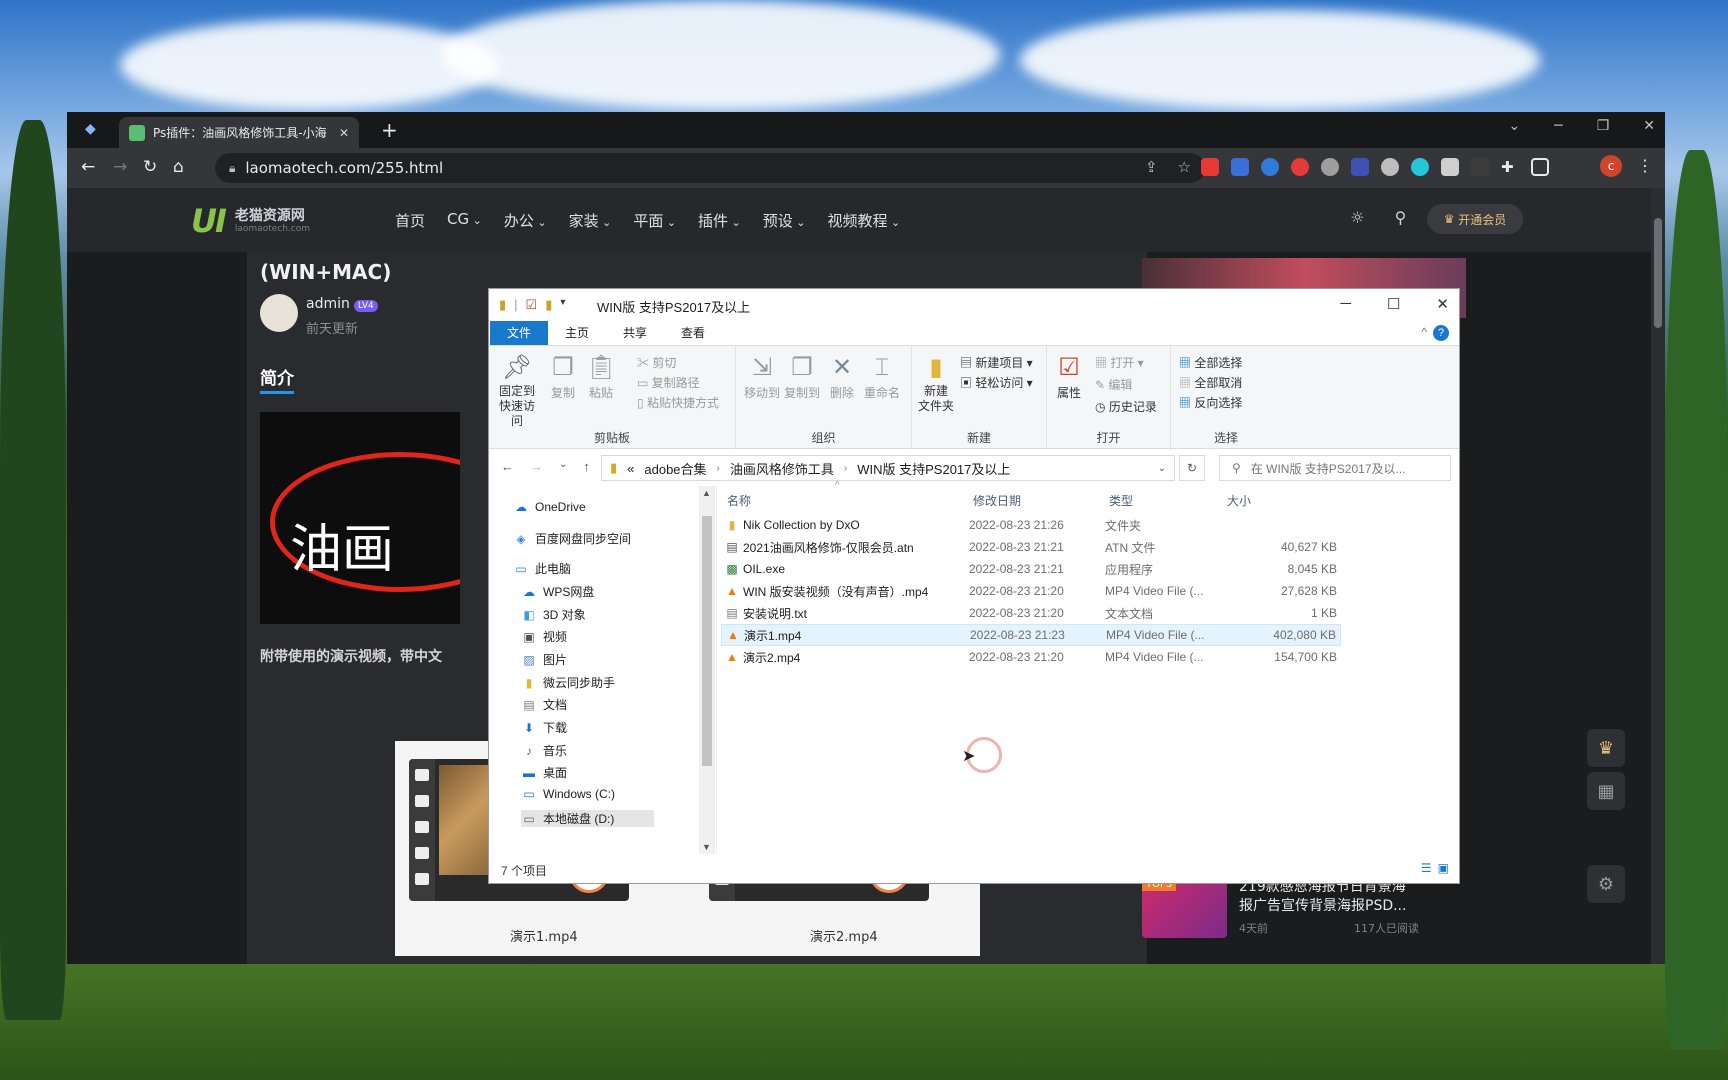 This screenshot has width=1728, height=1080. I want to click on reload-icon: ↻, so click(150, 167).